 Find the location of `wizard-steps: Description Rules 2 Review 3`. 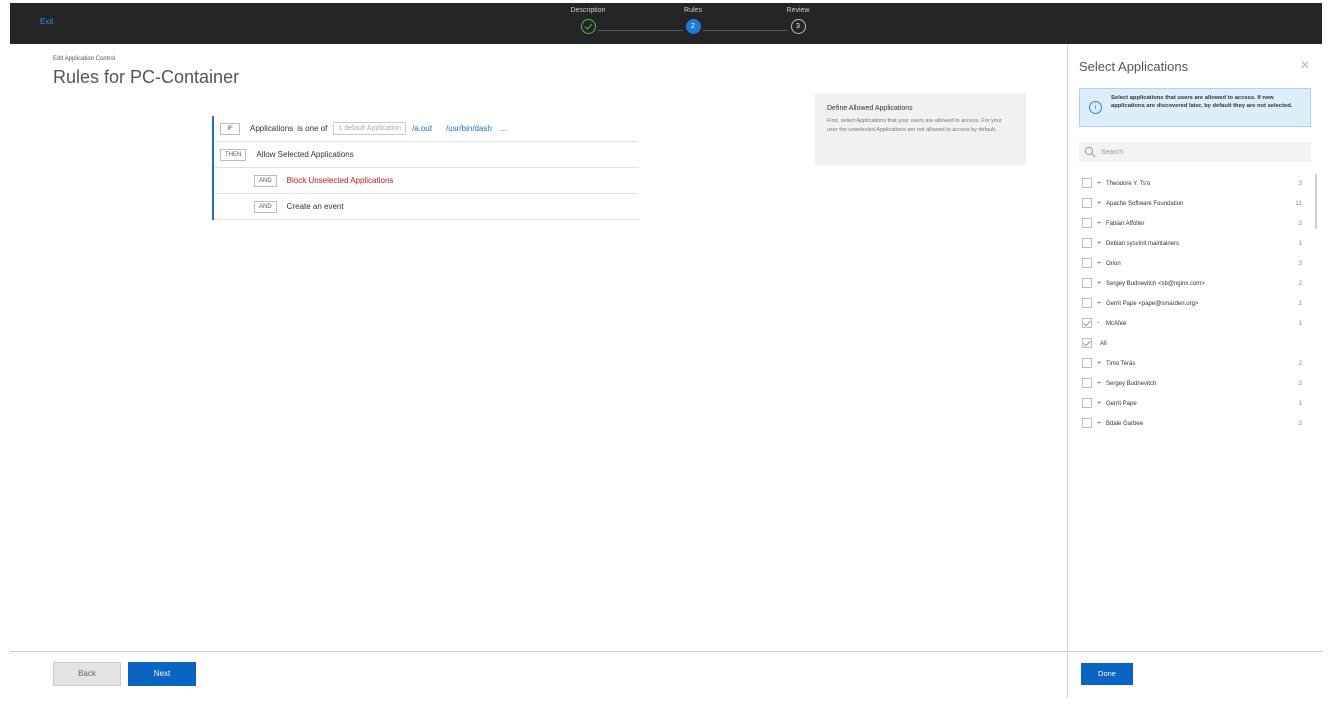

wizard-steps: Description Rules 2 Review 3 is located at coordinates (693, 24).